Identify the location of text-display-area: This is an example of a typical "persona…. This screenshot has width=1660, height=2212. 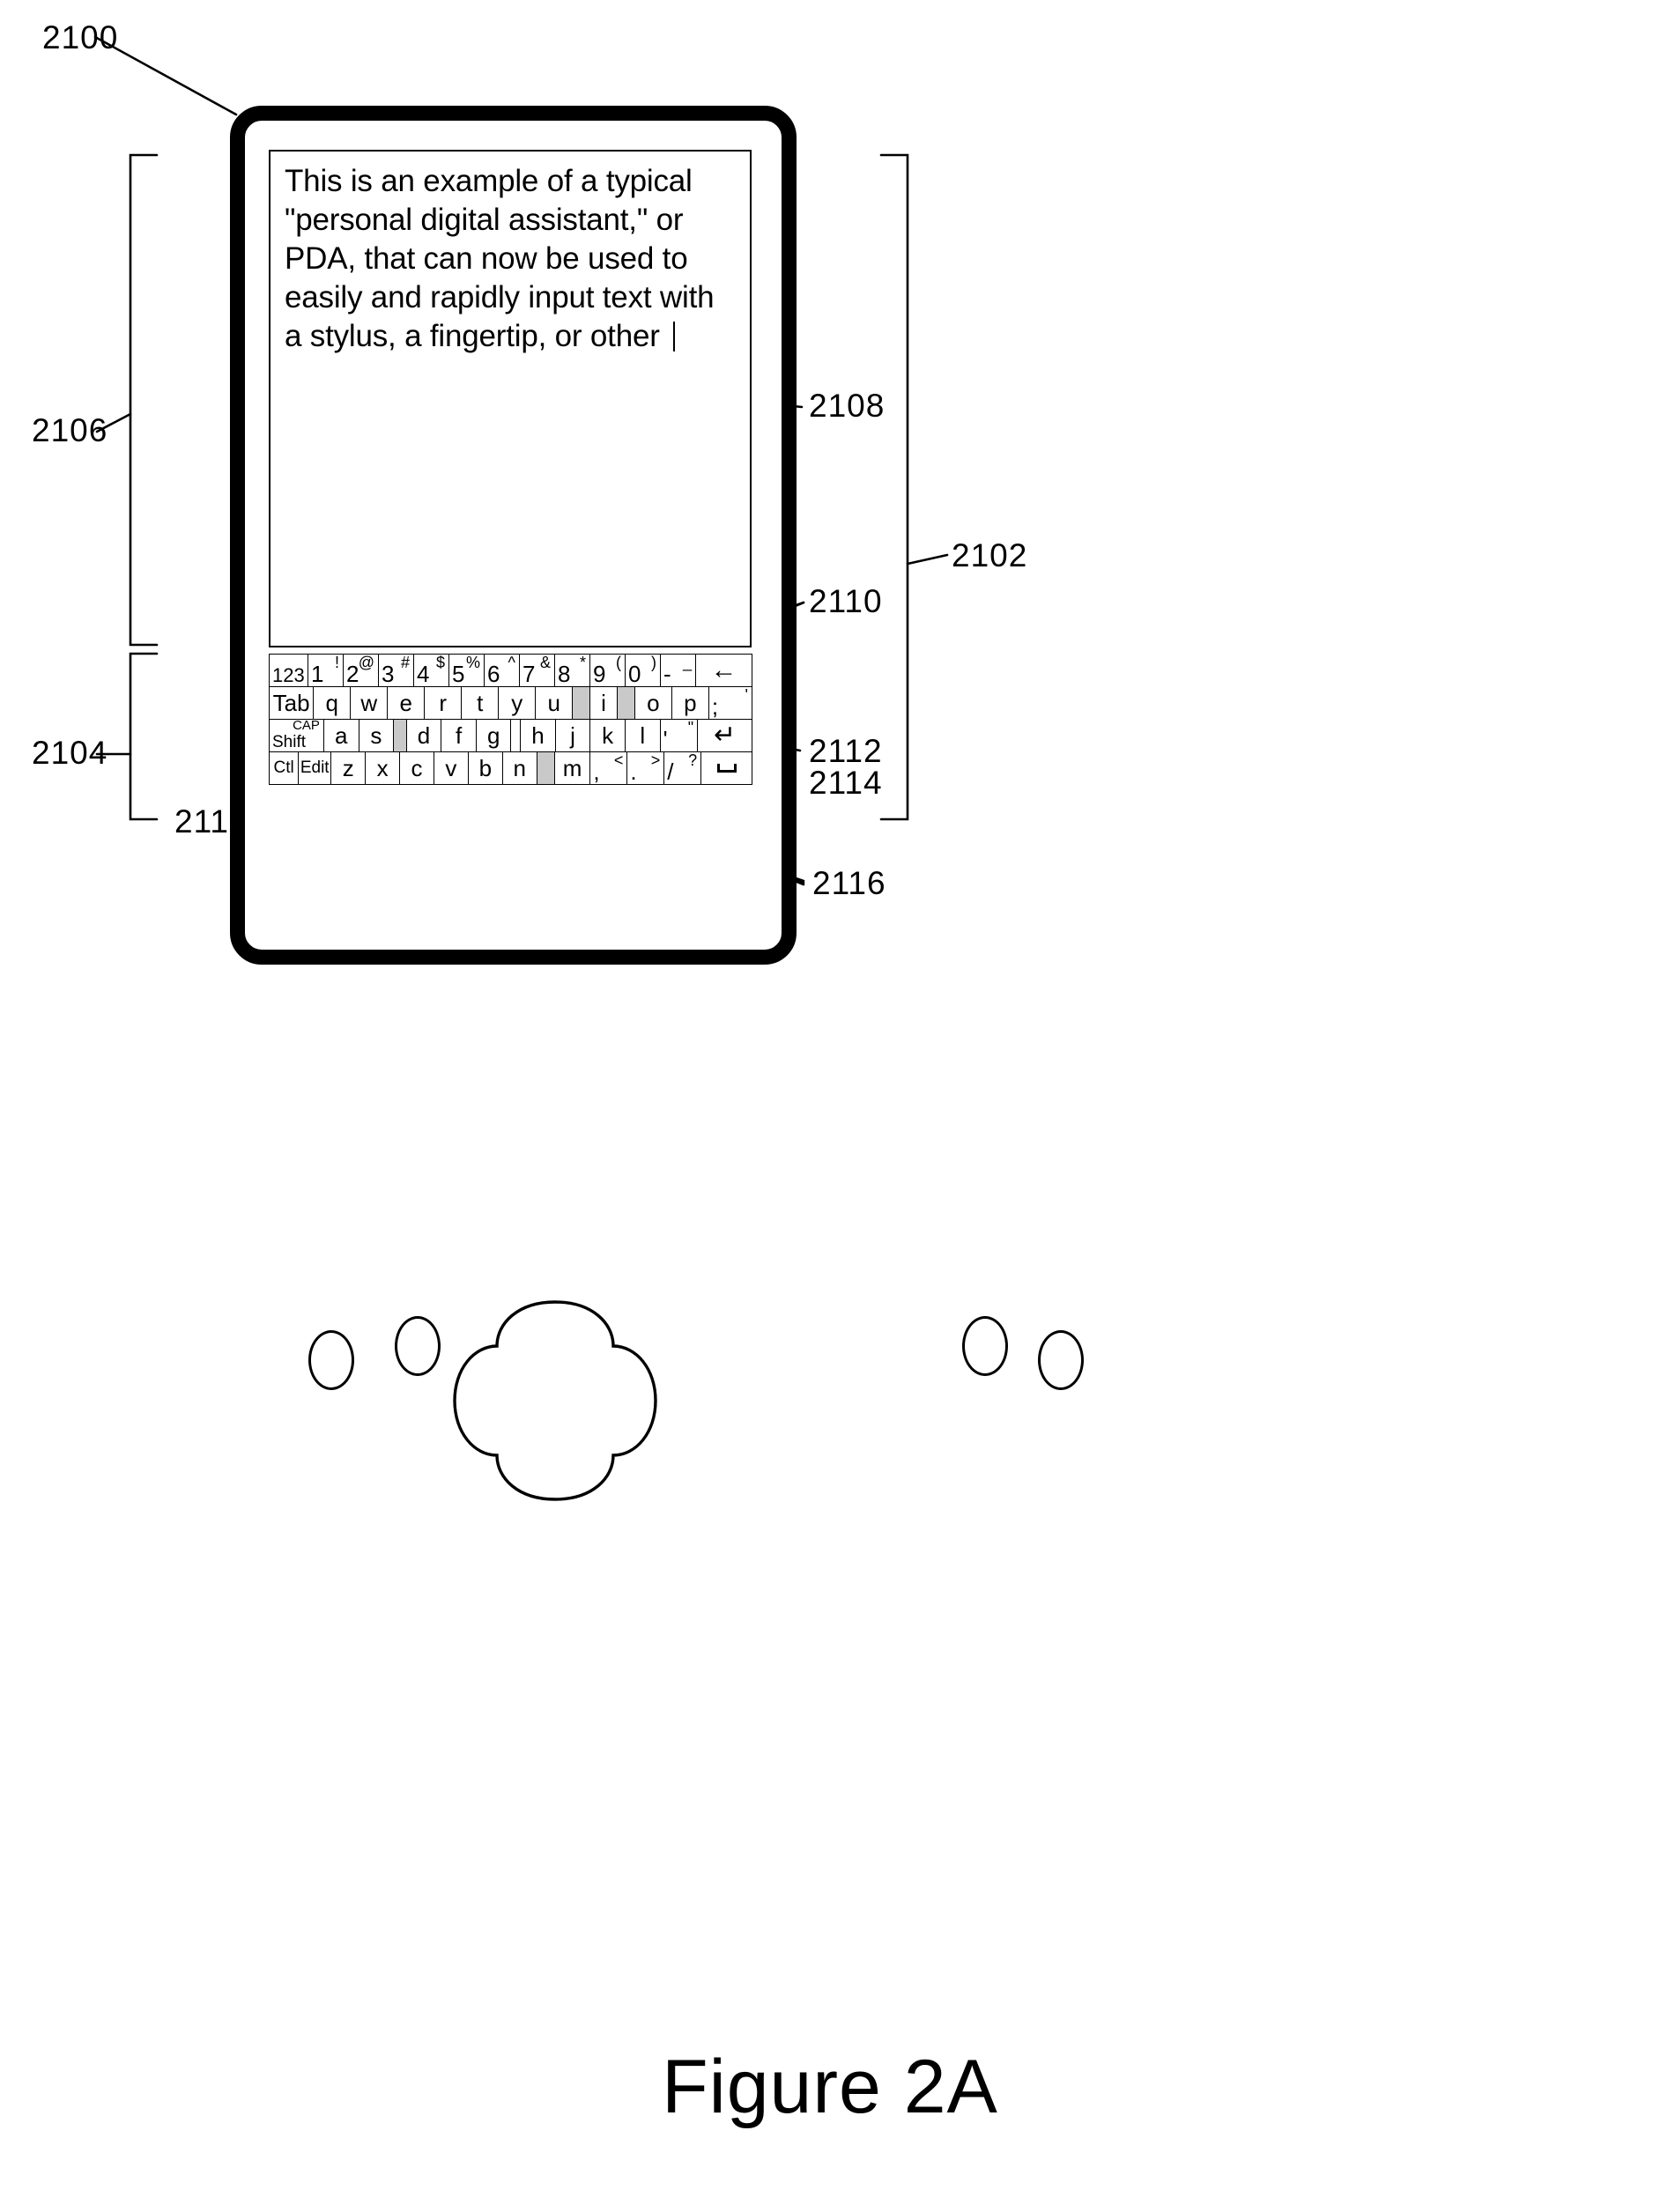
(511, 398).